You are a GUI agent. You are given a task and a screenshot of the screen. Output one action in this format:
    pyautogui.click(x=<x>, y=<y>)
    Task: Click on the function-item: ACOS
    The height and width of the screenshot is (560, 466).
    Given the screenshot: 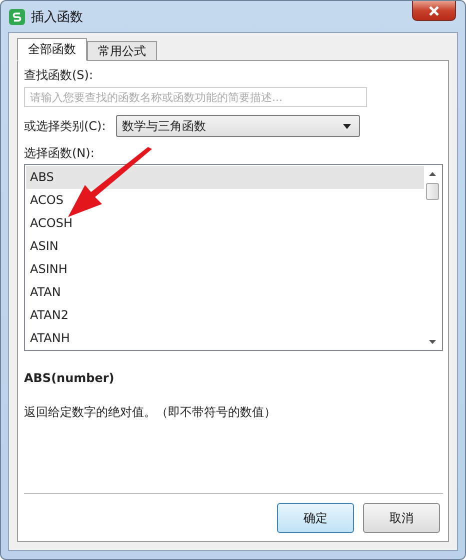 What is the action you would take?
    pyautogui.click(x=225, y=200)
    